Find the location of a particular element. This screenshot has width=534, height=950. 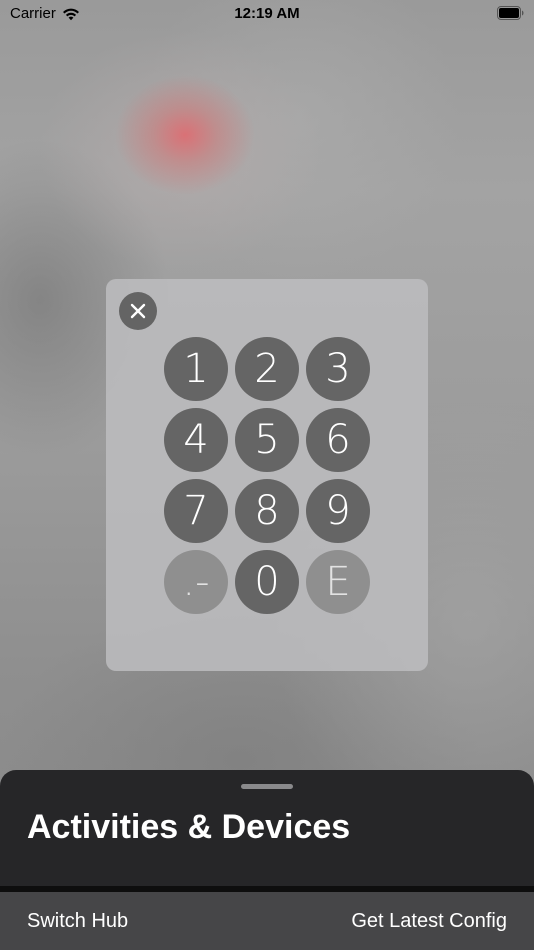

keypad-key: 8 is located at coordinates (267, 511).